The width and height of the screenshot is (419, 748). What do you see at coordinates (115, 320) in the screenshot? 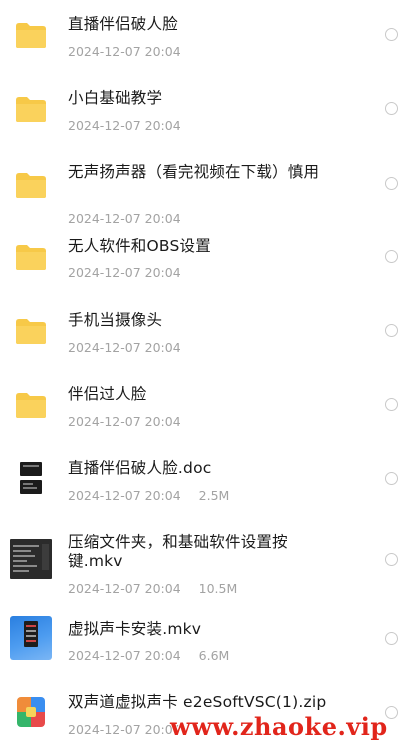
I see `file-name: 手机当摄像头` at bounding box center [115, 320].